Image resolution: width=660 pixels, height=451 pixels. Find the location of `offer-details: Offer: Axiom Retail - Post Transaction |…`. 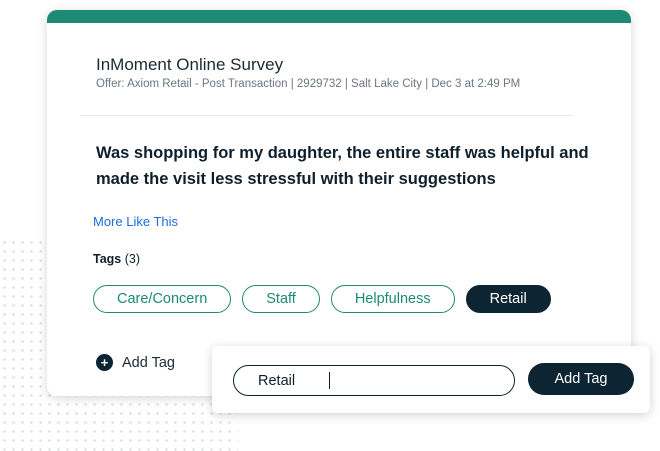

offer-details: Offer: Axiom Retail - Post Transaction |… is located at coordinates (308, 84).